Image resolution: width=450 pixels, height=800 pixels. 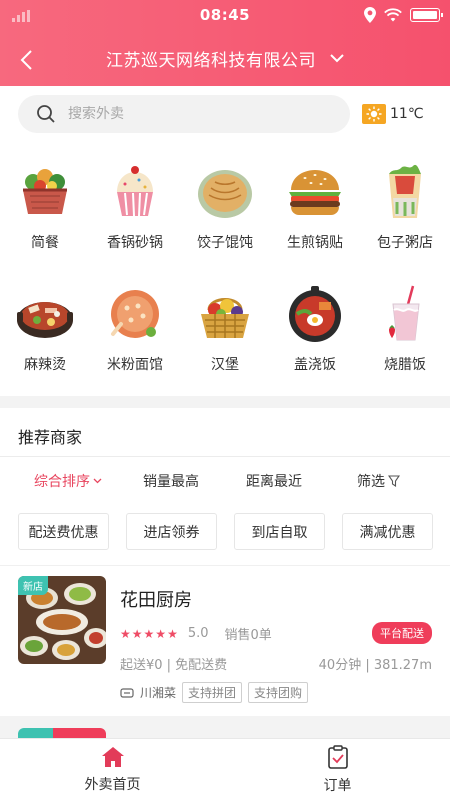 I want to click on rating-row: ★ ★ ★ ★ ★ 5.0 销售0单, so click(x=196, y=633).